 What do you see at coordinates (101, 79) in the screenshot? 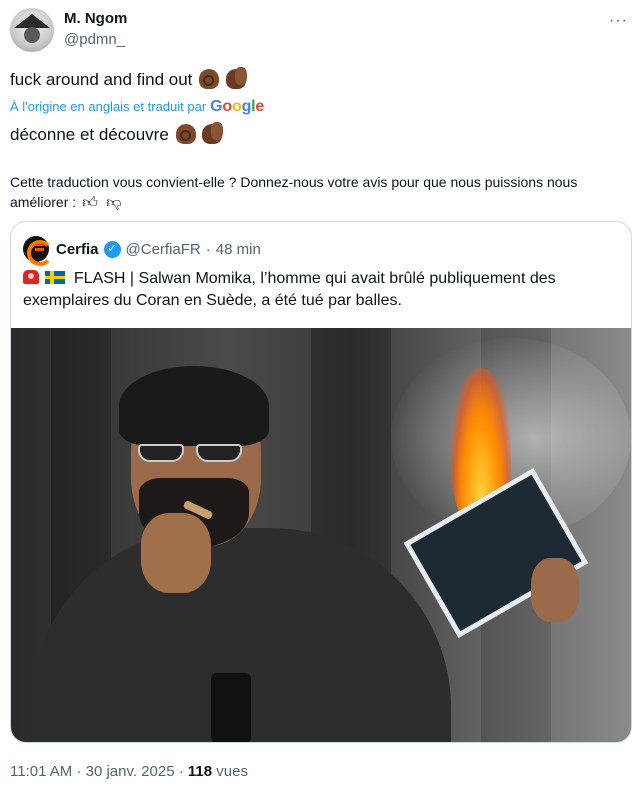
I see `tweet-text-content: fuck around and find out` at bounding box center [101, 79].